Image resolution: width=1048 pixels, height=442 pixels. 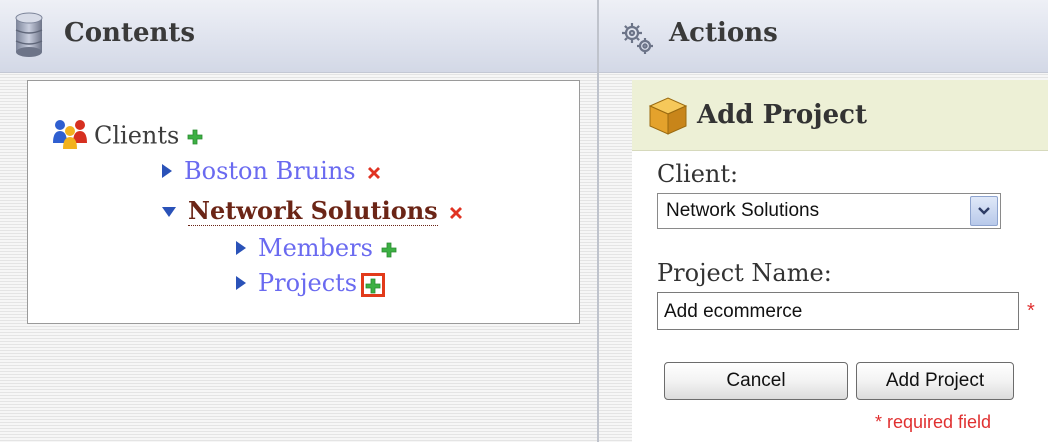 What do you see at coordinates (29, 37) in the screenshot?
I see `database-icon` at bounding box center [29, 37].